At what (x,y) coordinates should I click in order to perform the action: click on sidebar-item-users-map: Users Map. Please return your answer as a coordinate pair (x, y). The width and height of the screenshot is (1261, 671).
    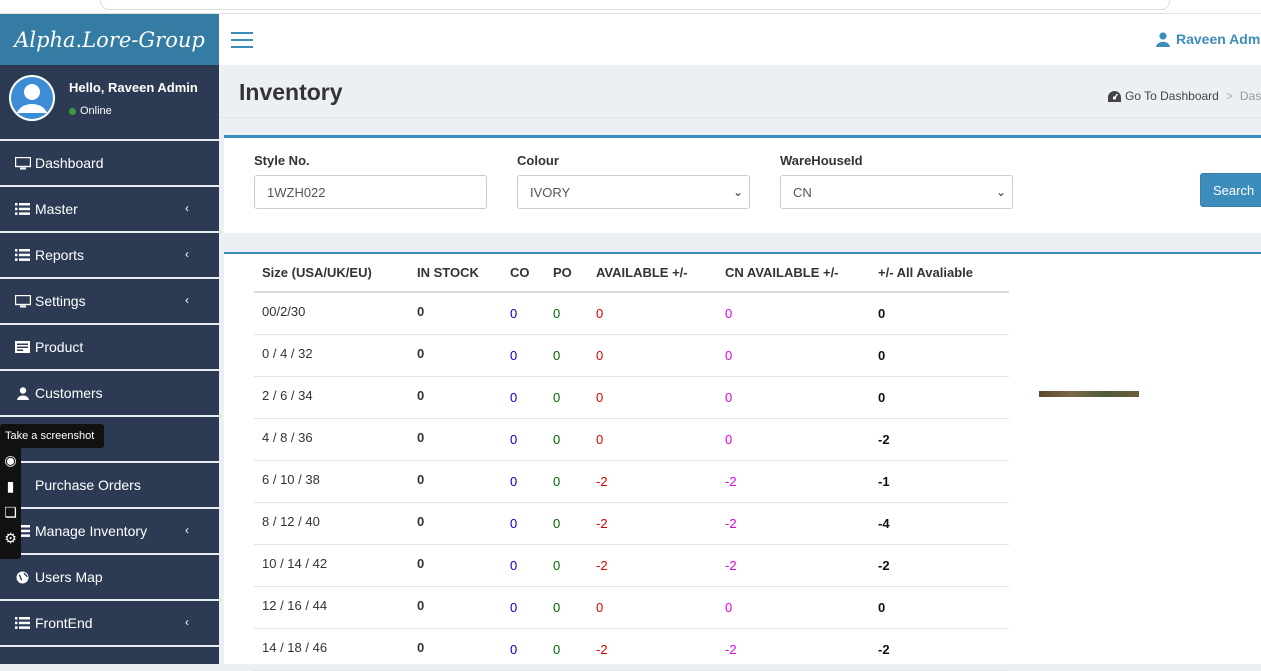
    Looking at the image, I should click on (109, 578).